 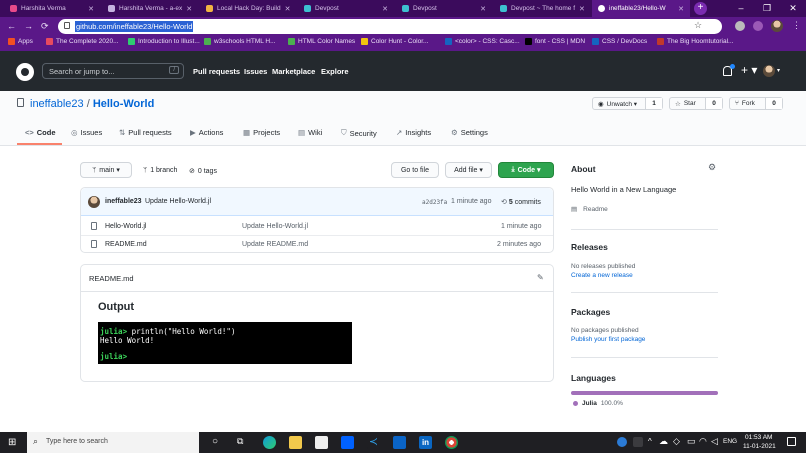 I want to click on tab-issues: ◎ Issues, so click(x=86, y=132).